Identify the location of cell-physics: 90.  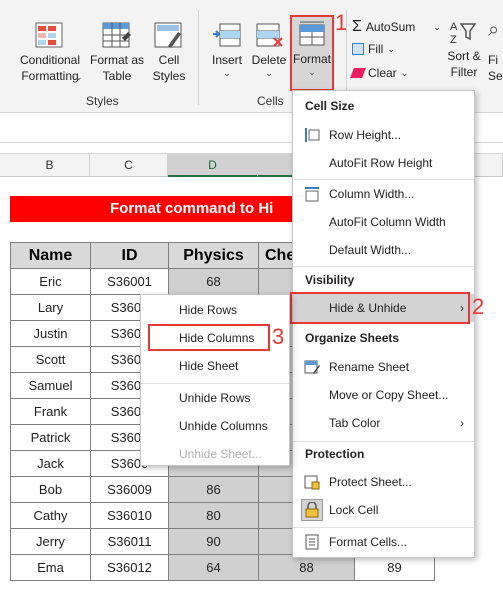
(213, 541).